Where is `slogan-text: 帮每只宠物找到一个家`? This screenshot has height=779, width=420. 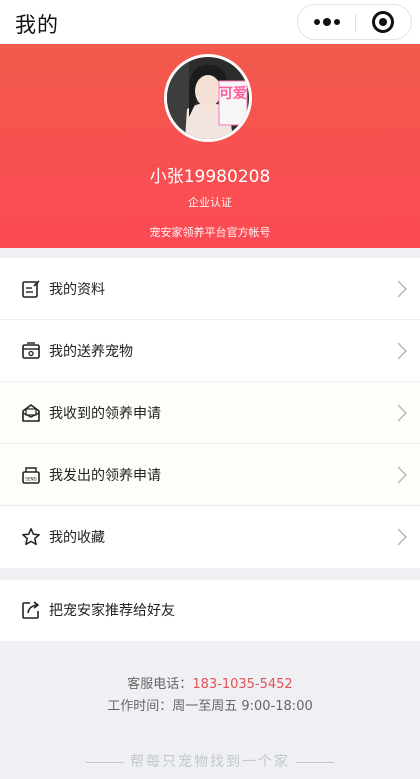
slogan-text: 帮每只宠物找到一个家 is located at coordinates (210, 762).